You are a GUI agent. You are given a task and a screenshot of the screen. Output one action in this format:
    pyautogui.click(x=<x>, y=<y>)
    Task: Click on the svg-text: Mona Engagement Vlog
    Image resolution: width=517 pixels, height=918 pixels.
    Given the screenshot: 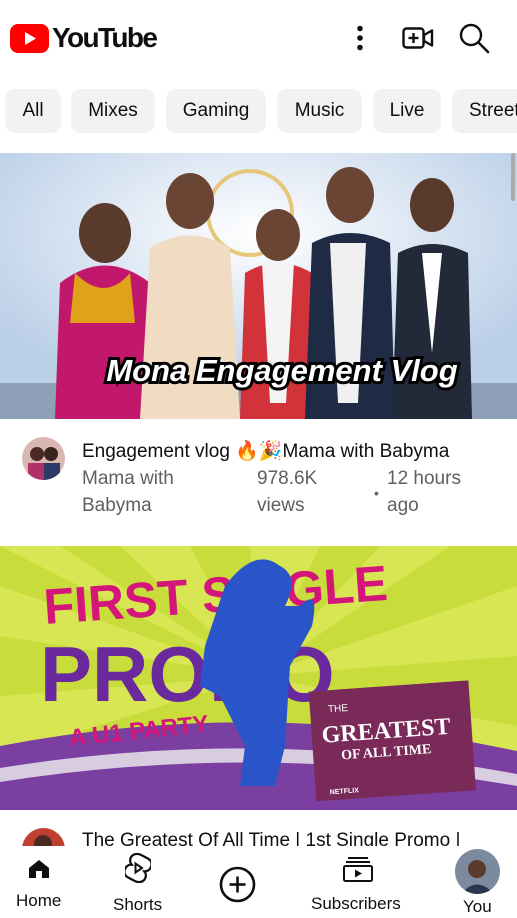 What is the action you would take?
    pyautogui.click(x=281, y=370)
    